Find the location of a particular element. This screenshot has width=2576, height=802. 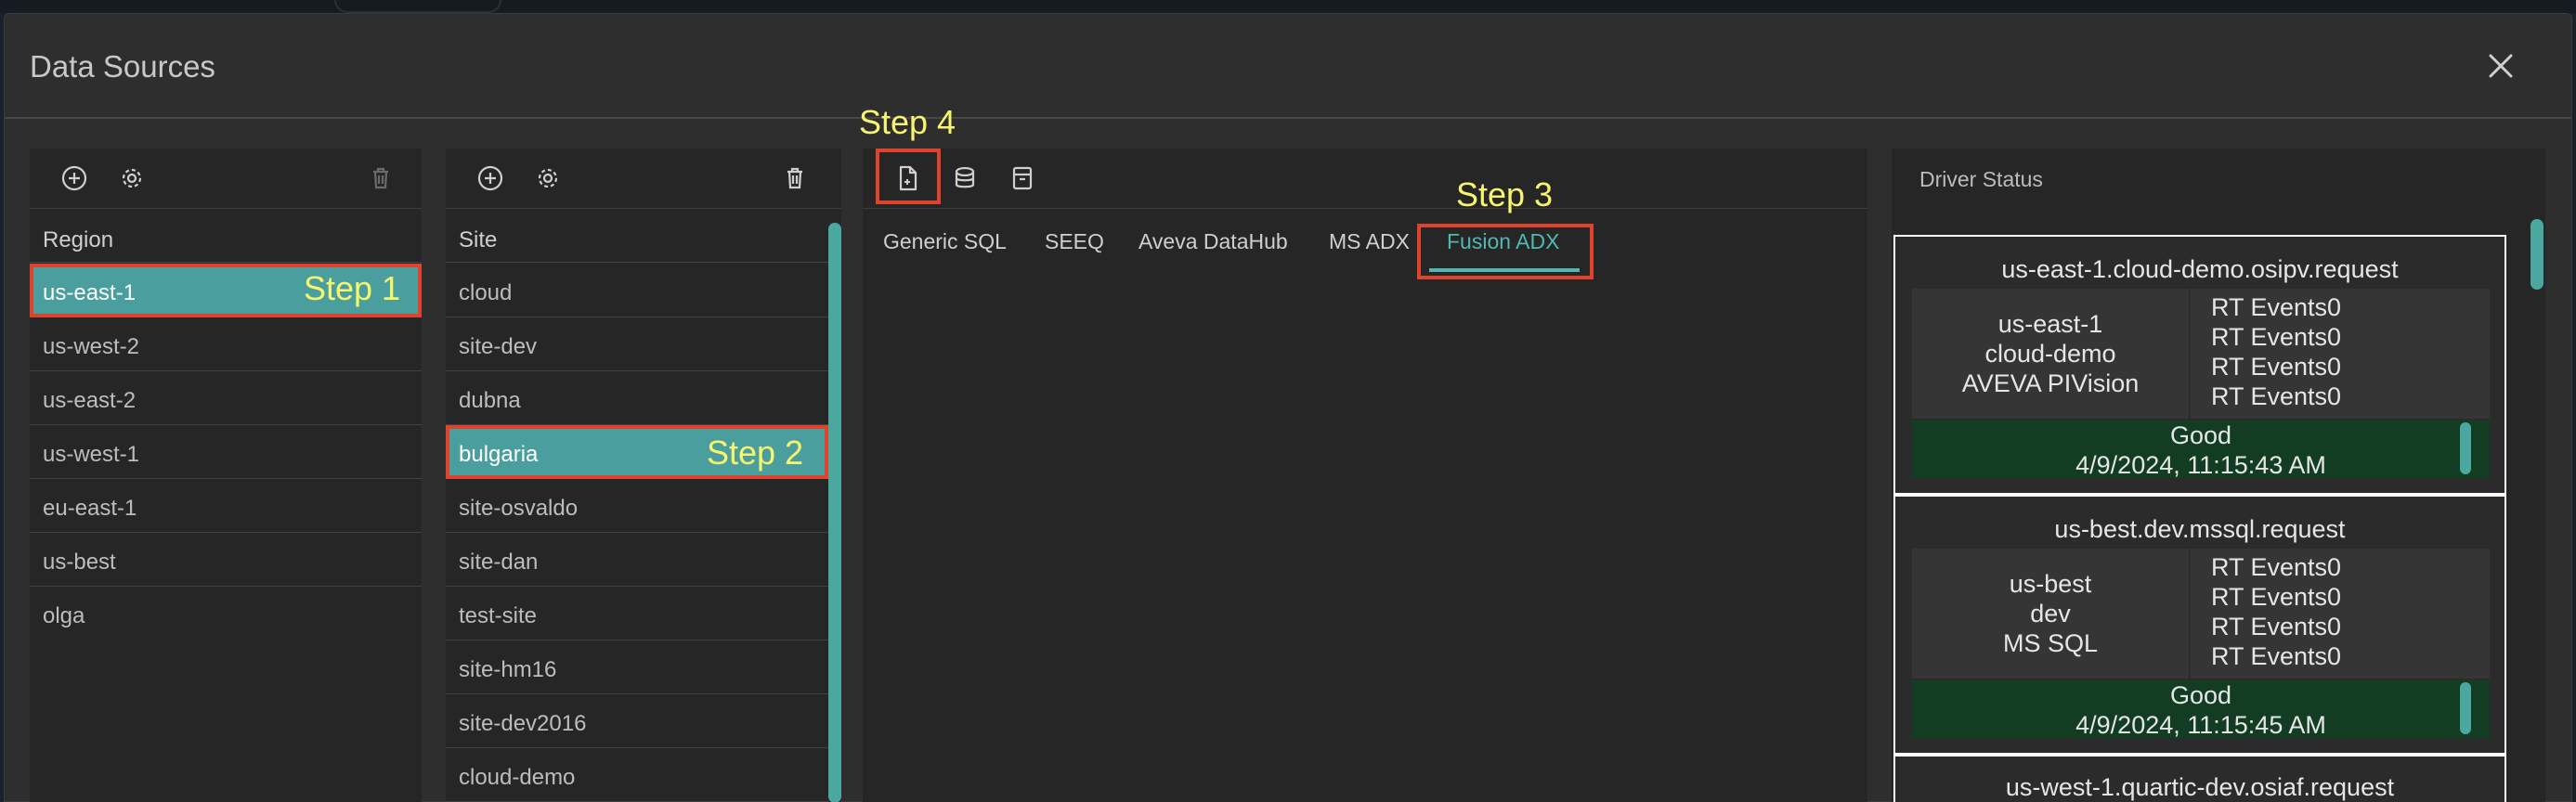

step3-label: Step 3 is located at coordinates (1505, 194).